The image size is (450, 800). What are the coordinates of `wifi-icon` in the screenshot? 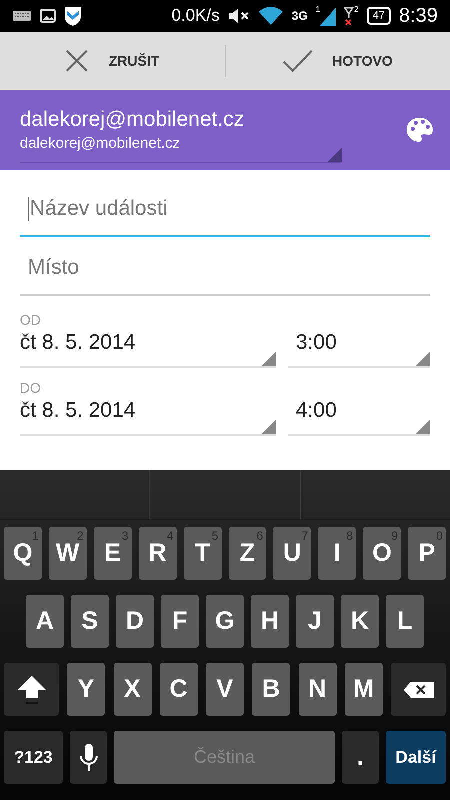 It's located at (271, 16).